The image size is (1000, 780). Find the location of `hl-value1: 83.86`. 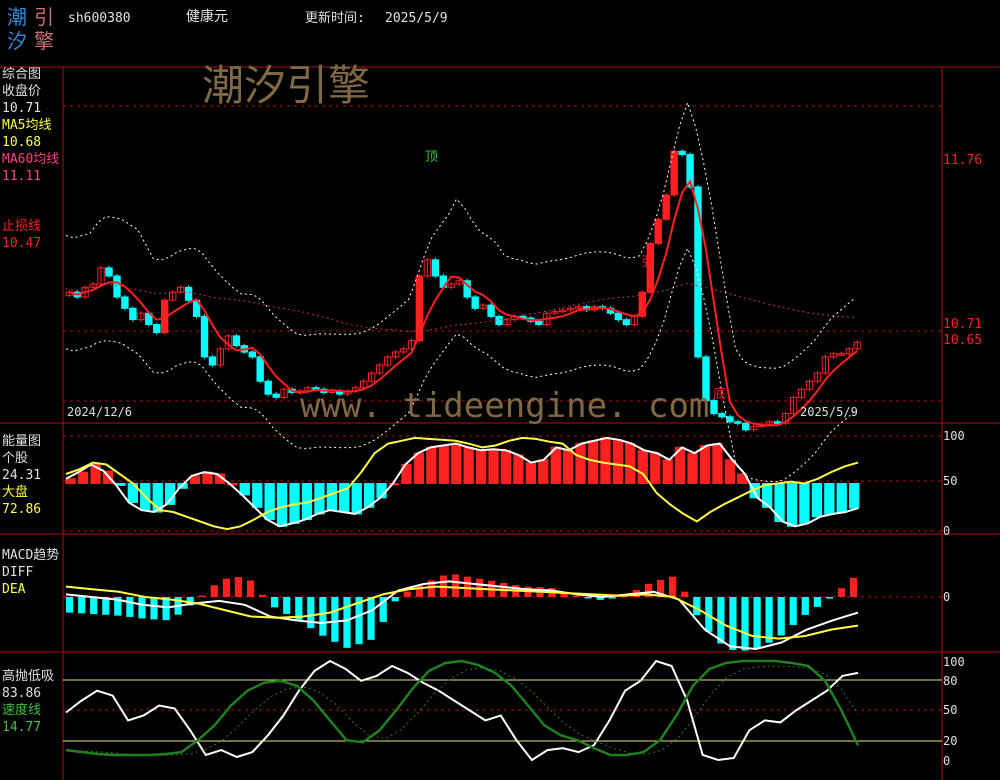

hl-value1: 83.86 is located at coordinates (22, 693).